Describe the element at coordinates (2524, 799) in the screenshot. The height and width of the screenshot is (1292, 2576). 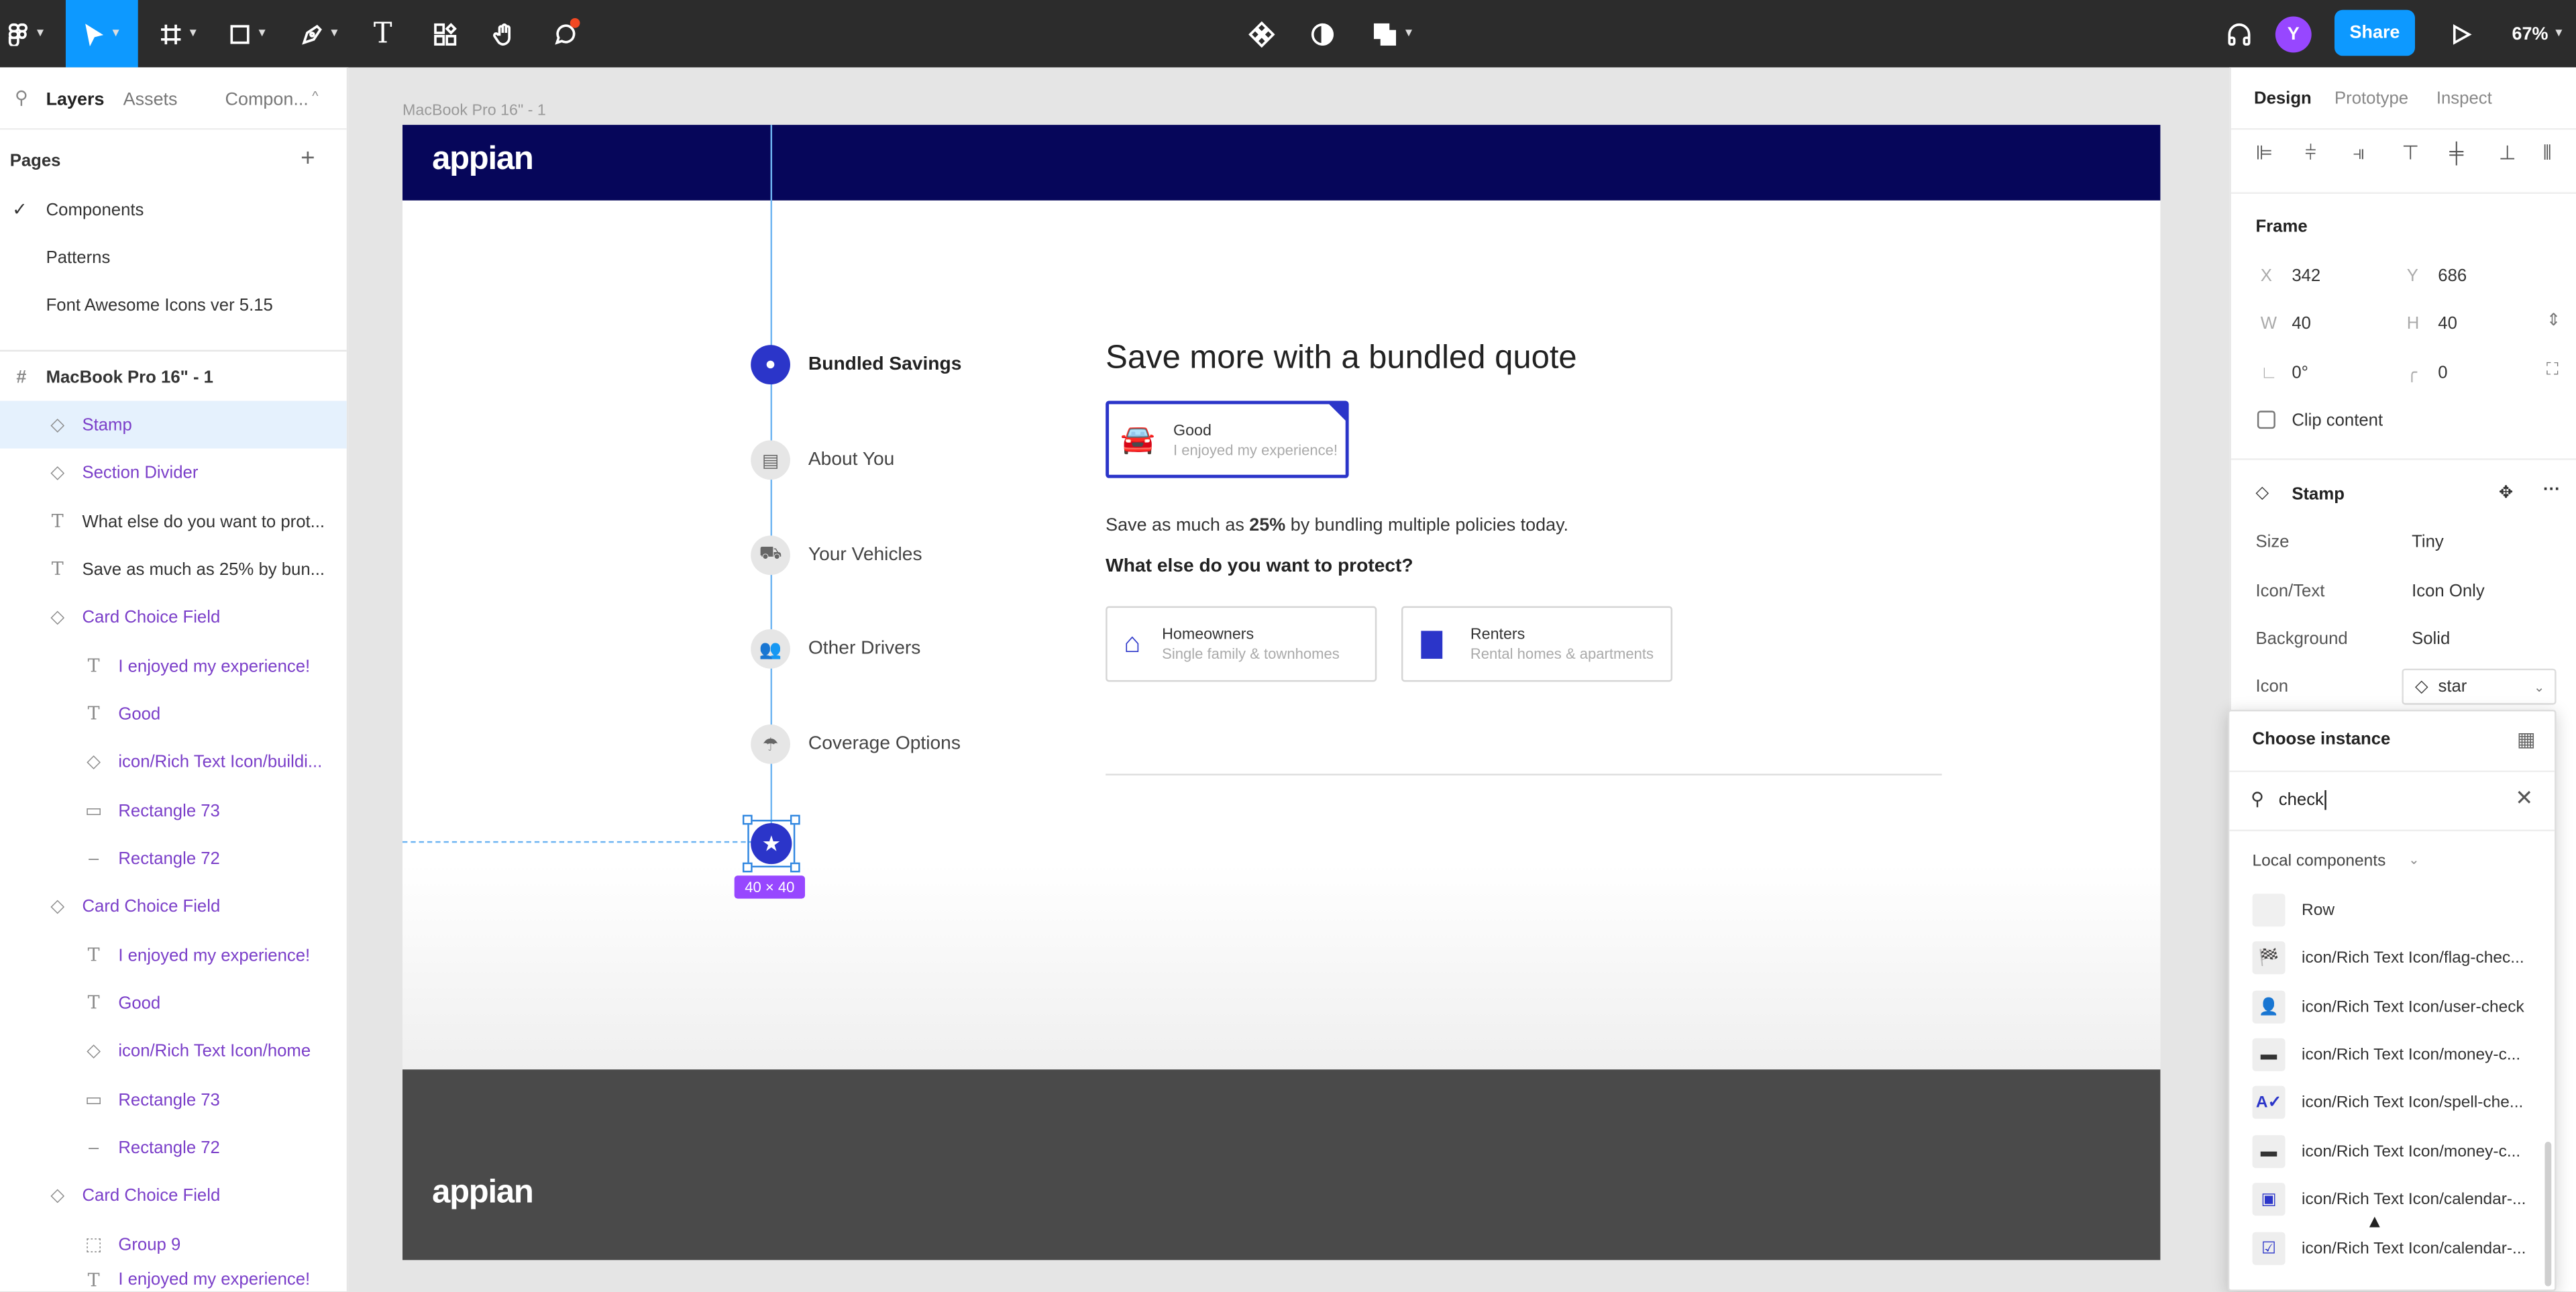
I see `clear-search-icon: ✕` at that location.